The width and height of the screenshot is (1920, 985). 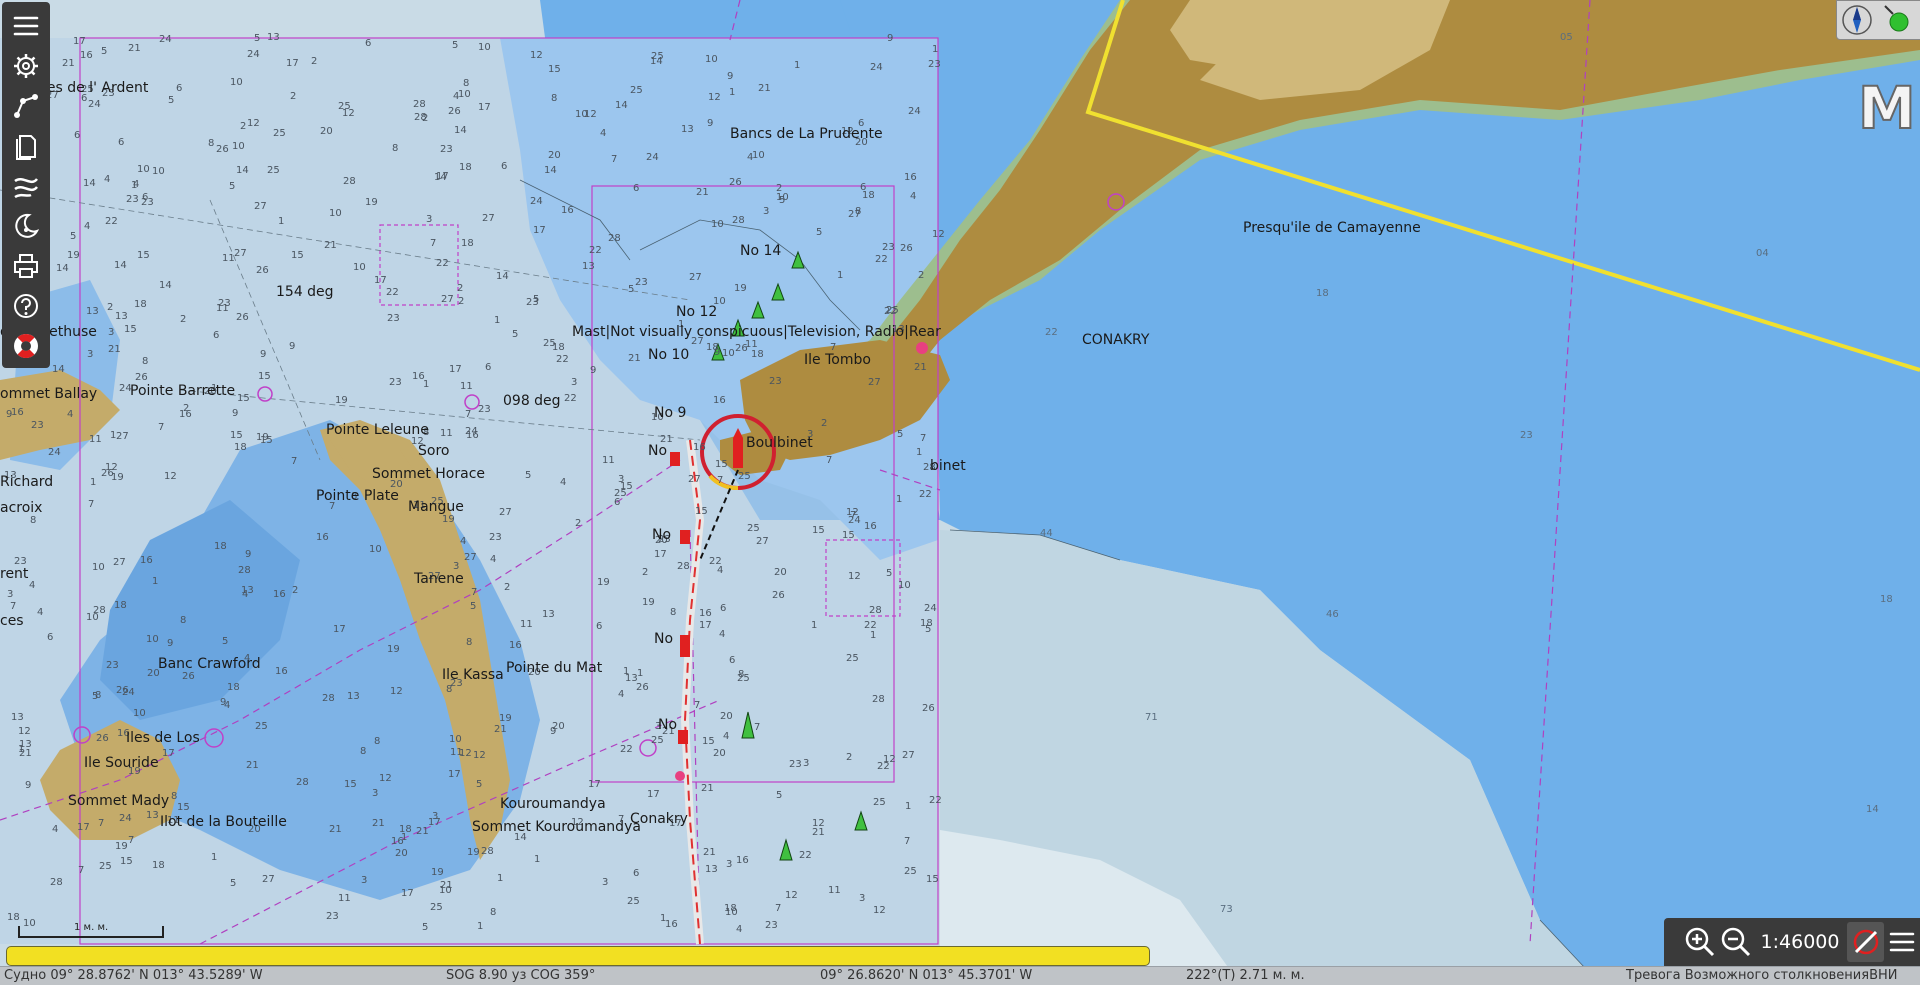 What do you see at coordinates (1887, 108) in the screenshot?
I see `display-mode-indicator: M` at bounding box center [1887, 108].